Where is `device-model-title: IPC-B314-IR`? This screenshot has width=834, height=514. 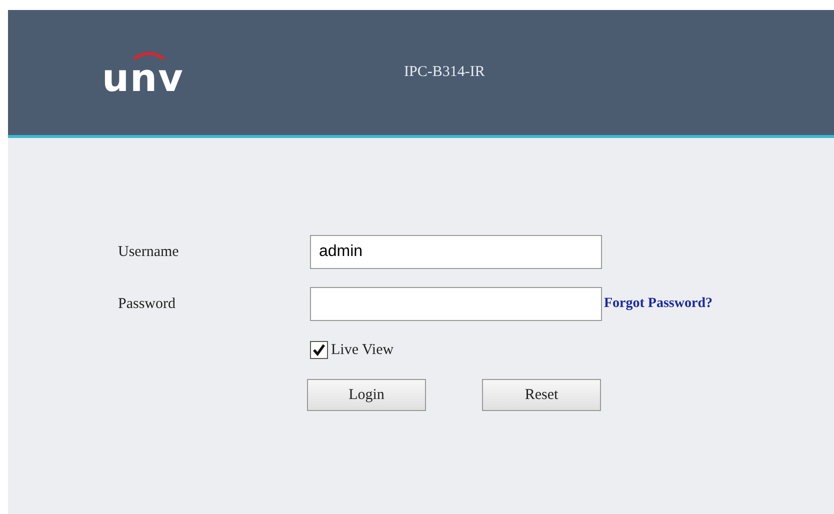
device-model-title: IPC-B314-IR is located at coordinates (444, 72).